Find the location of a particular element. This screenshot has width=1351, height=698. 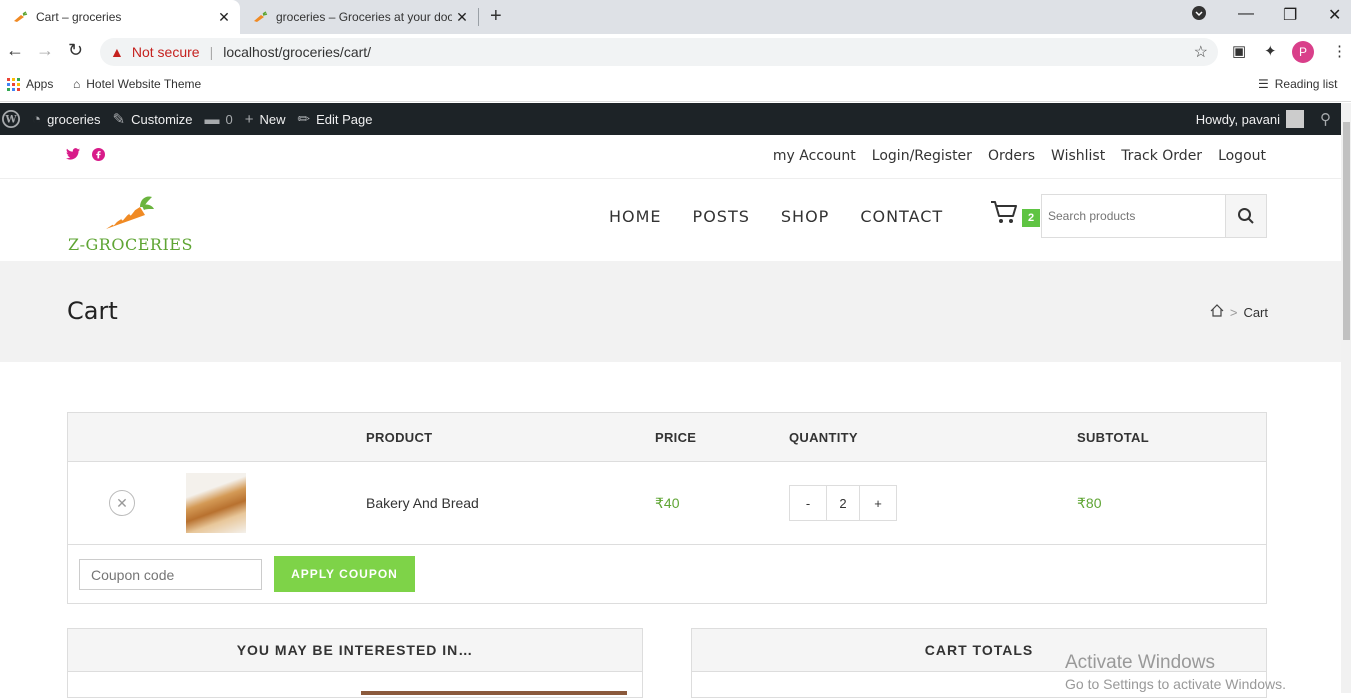

nav-contact: CONTACT is located at coordinates (901, 216).